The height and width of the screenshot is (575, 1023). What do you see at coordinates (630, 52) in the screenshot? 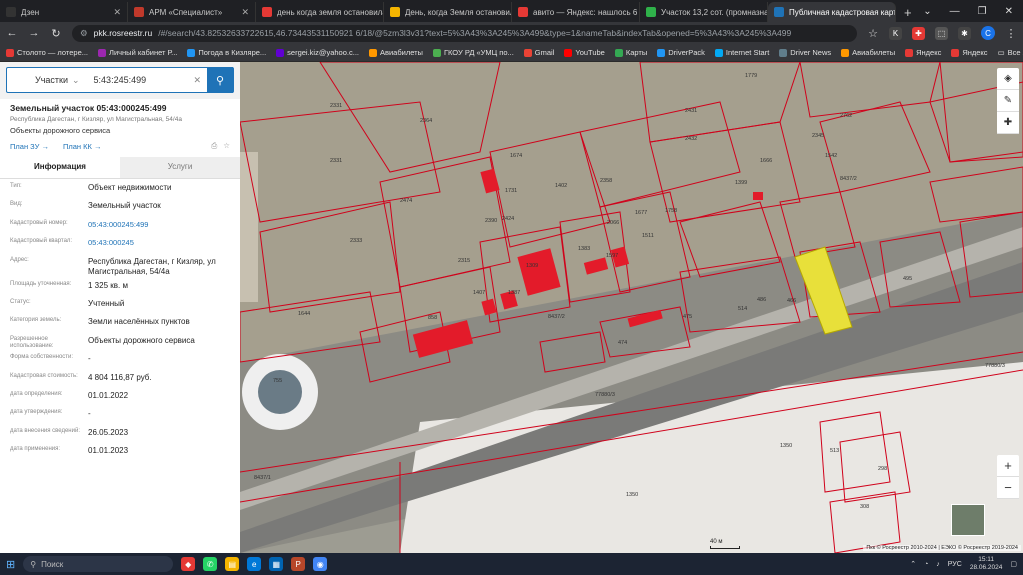
I see `bookmark-item: Карты` at bounding box center [630, 52].